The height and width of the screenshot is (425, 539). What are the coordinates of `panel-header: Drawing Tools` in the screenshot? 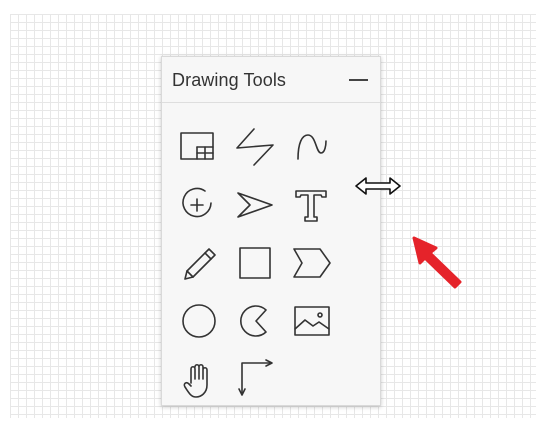 It's located at (271, 80).